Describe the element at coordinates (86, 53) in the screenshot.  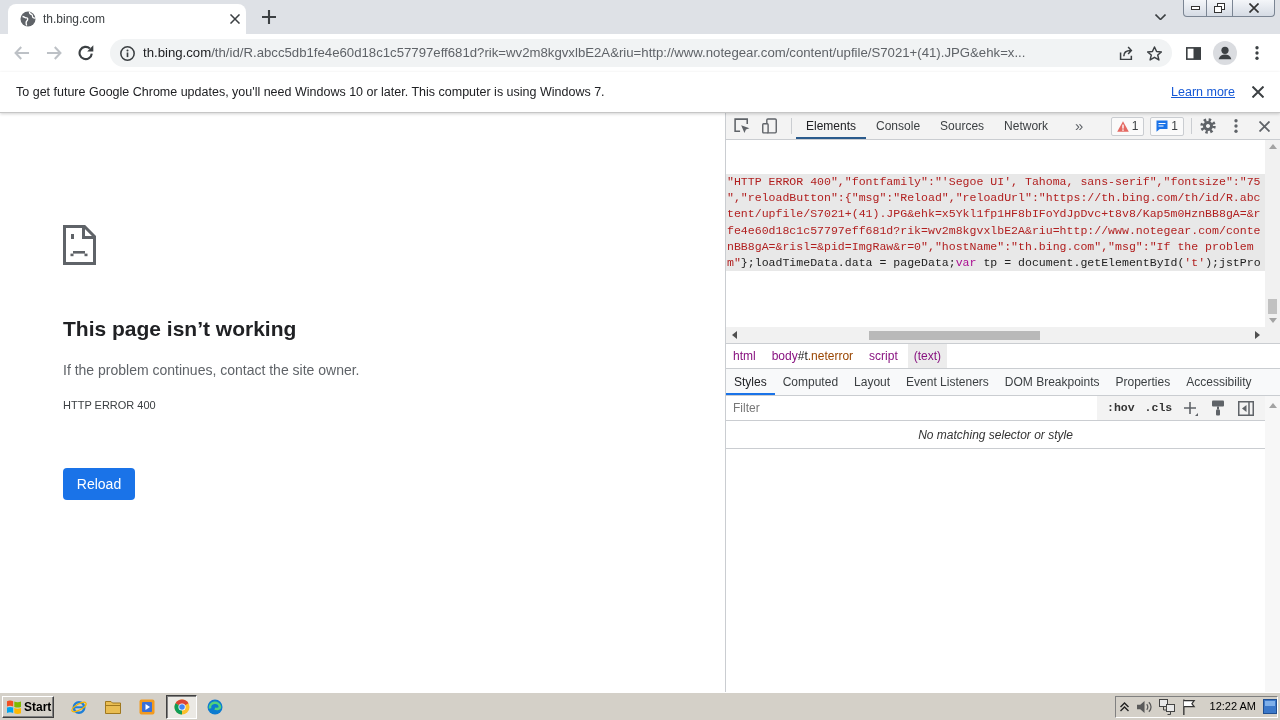
I see `reload-icon` at that location.